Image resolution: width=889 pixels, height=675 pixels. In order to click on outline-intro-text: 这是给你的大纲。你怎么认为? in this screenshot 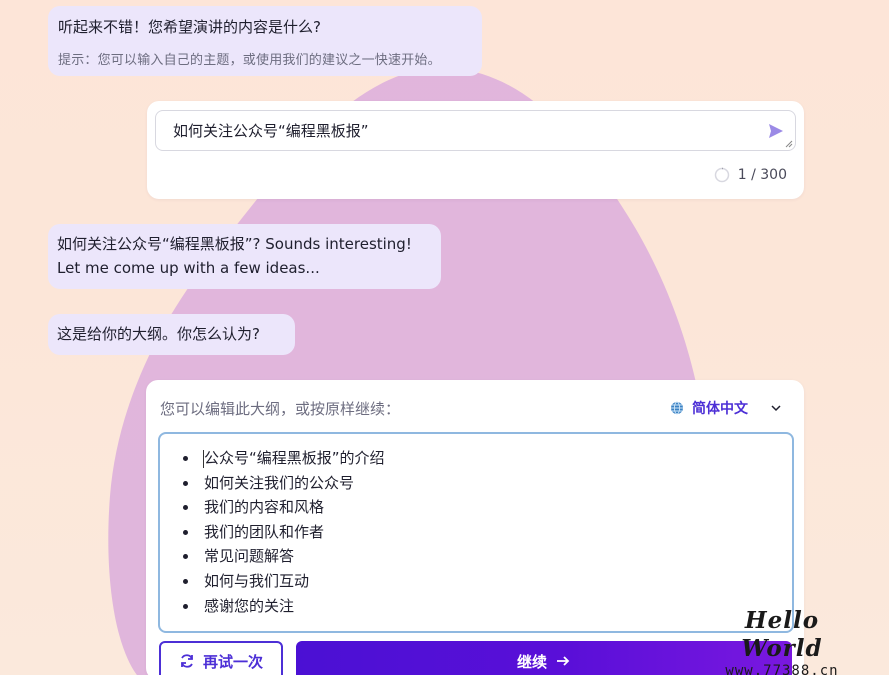, I will do `click(158, 334)`.